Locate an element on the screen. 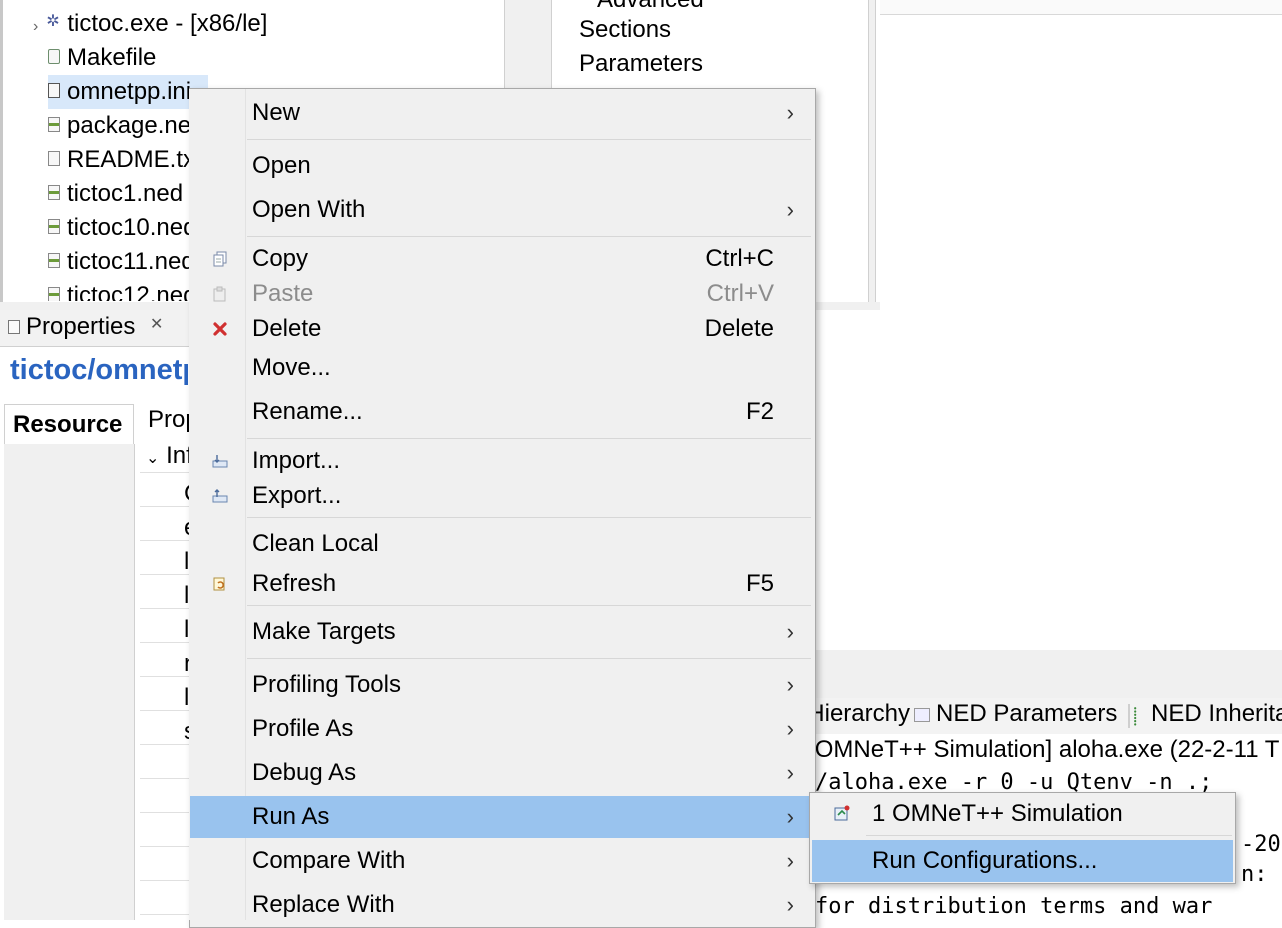 The image size is (1282, 928). menu-item-clean-local: Clean Local is located at coordinates (502, 544).